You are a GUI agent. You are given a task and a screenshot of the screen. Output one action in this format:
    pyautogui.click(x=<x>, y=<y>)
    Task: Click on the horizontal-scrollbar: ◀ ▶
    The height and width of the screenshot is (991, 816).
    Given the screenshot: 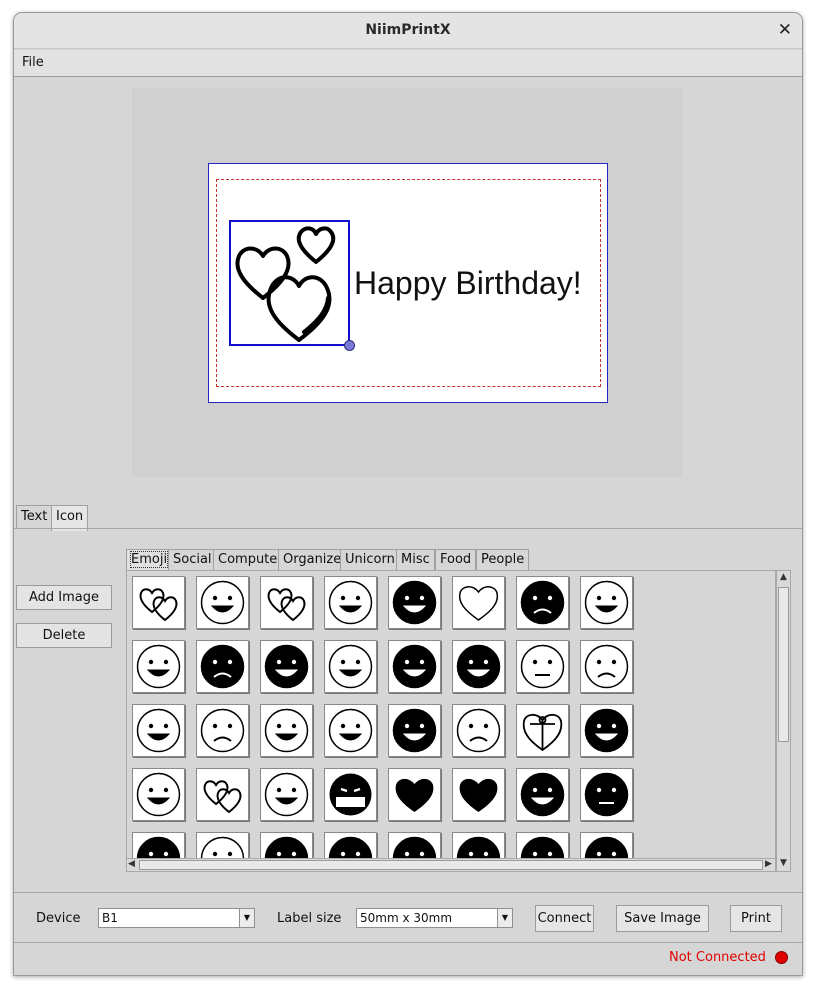 What is the action you would take?
    pyautogui.click(x=451, y=865)
    